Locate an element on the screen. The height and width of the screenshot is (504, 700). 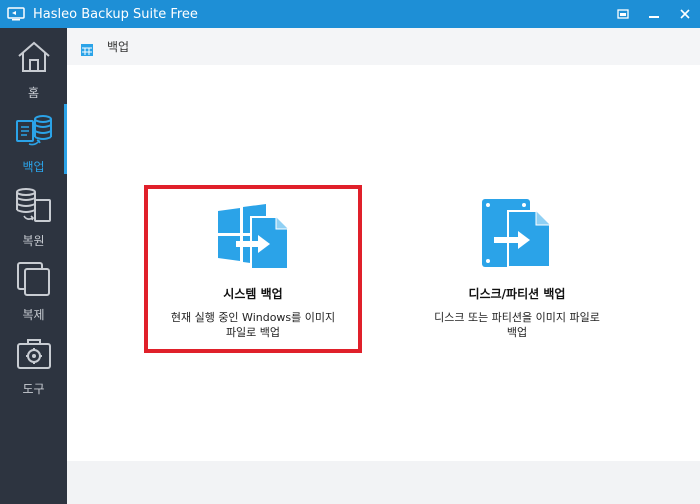
sidebar-item-label: 복제 is located at coordinates (33, 315).